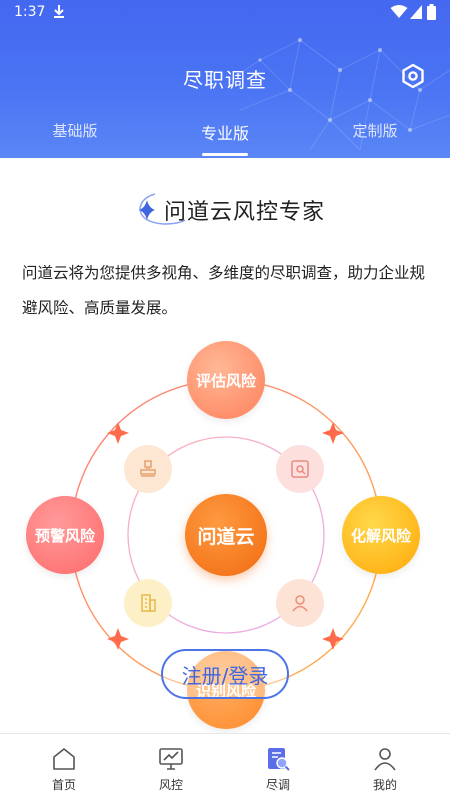  What do you see at coordinates (399, 11) in the screenshot?
I see `wifi-icon` at bounding box center [399, 11].